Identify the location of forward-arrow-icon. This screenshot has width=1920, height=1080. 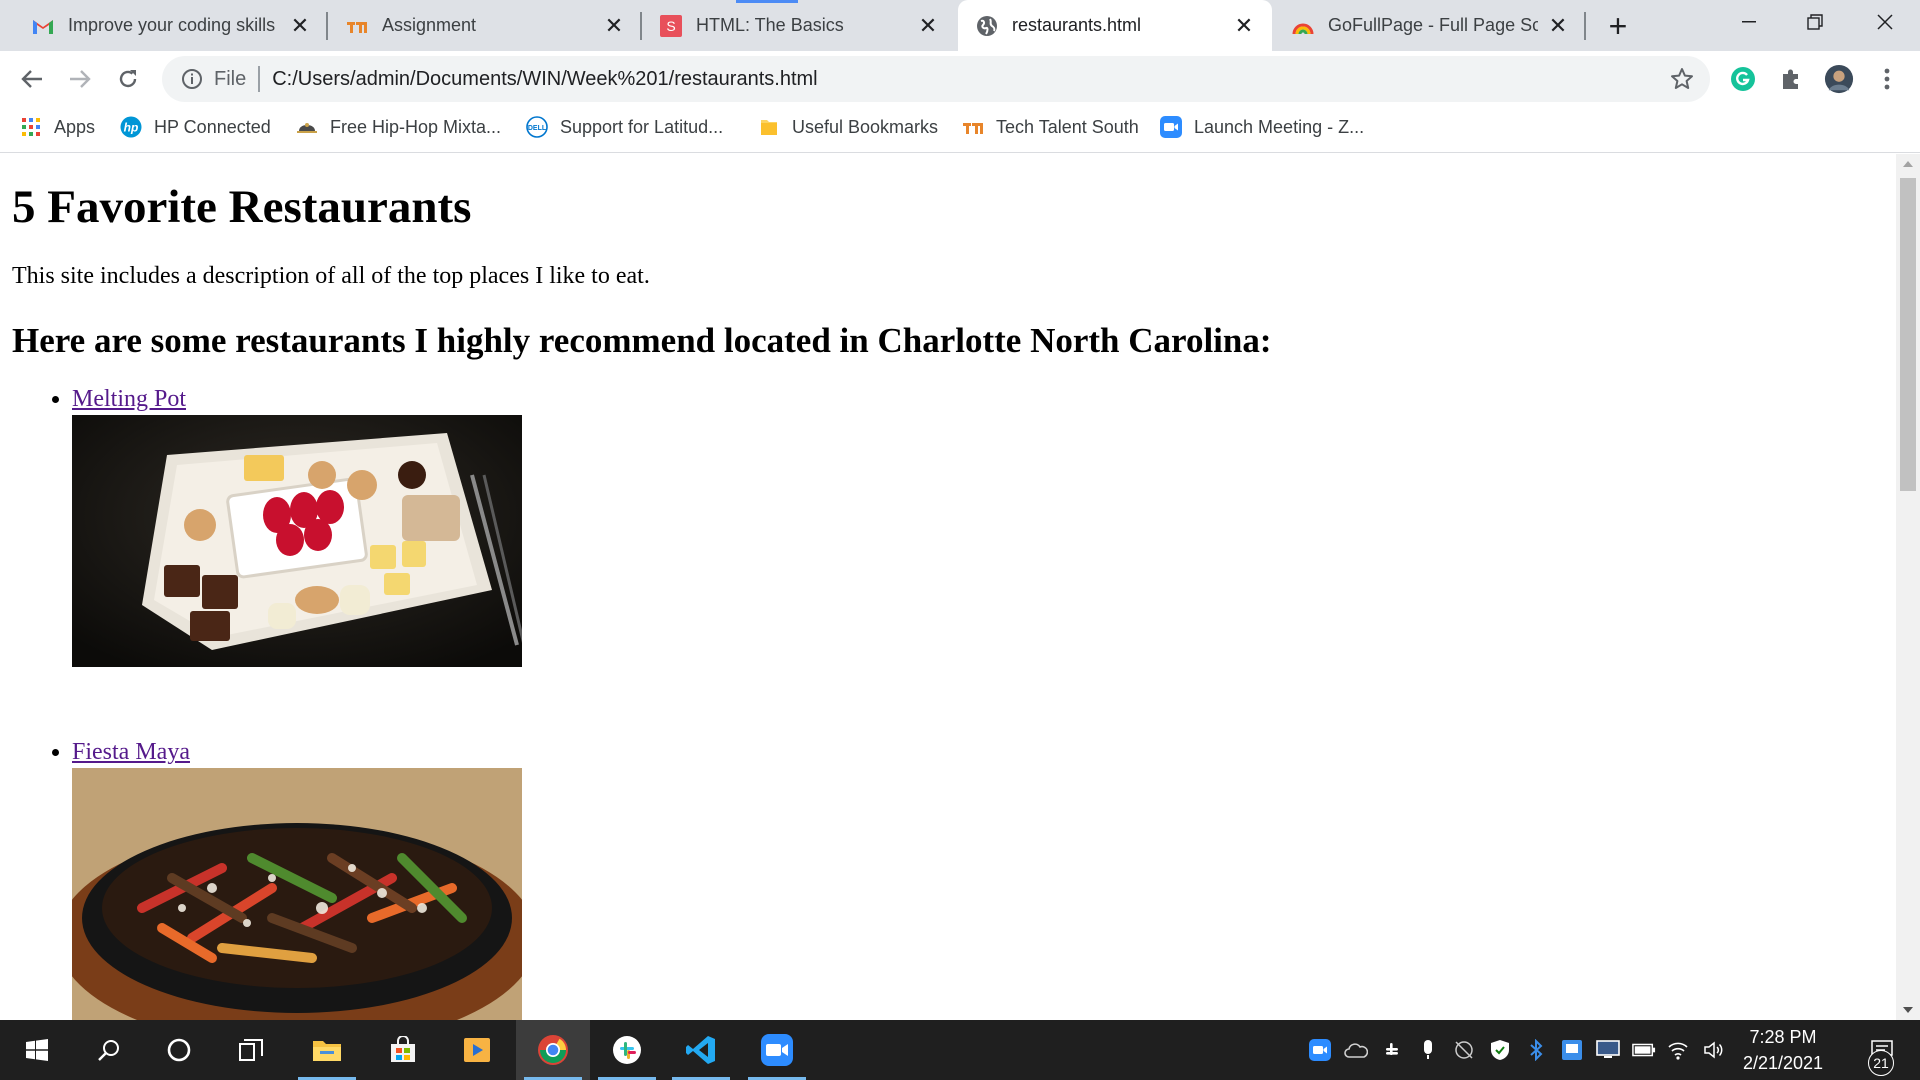
(80, 79).